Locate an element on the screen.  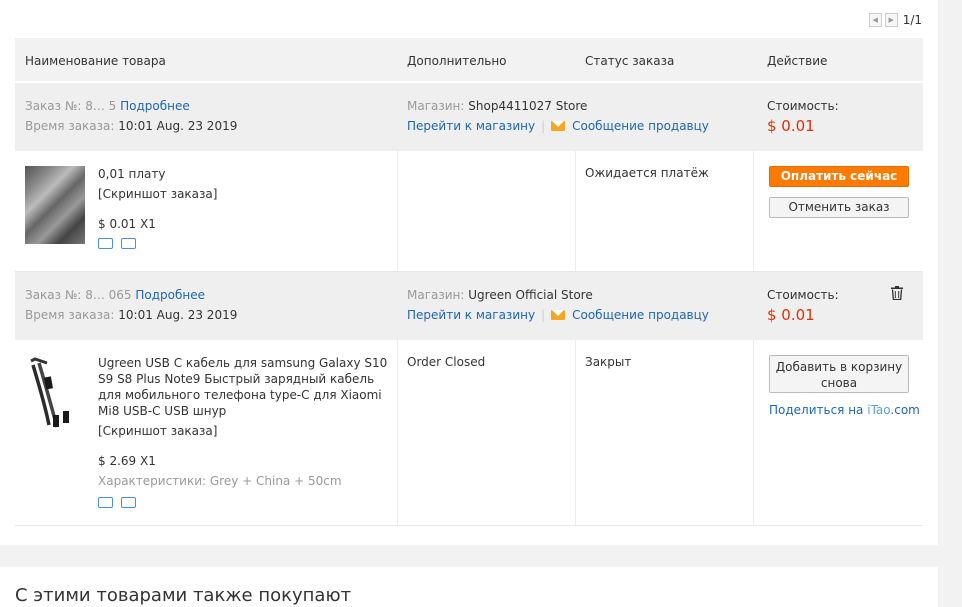
header-action: Действие is located at coordinates (797, 61).